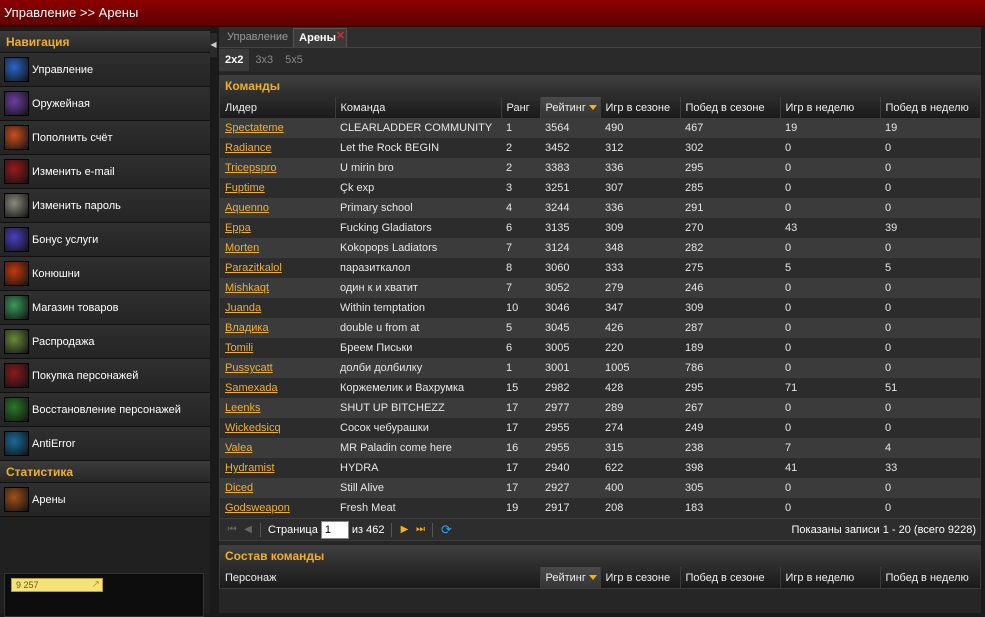 Image resolution: width=985 pixels, height=617 pixels. What do you see at coordinates (418, 107) in the screenshot?
I see `col-team: Команда` at bounding box center [418, 107].